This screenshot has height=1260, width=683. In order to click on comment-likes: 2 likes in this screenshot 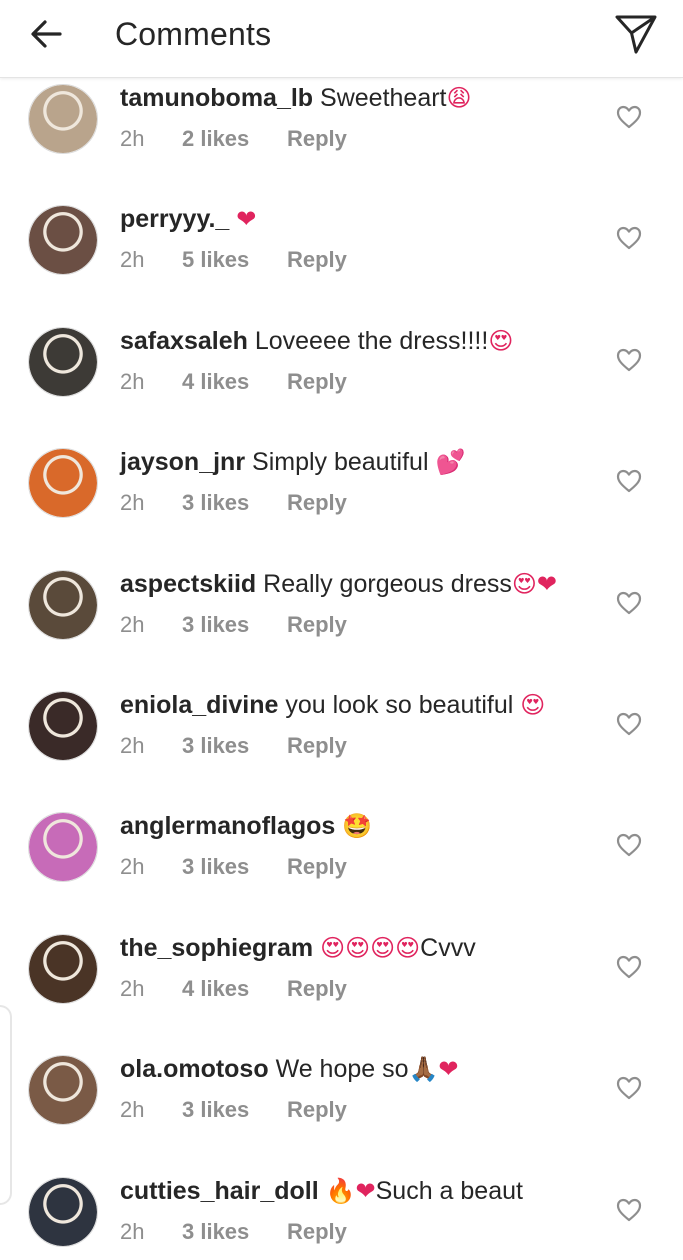, I will do `click(234, 139)`.